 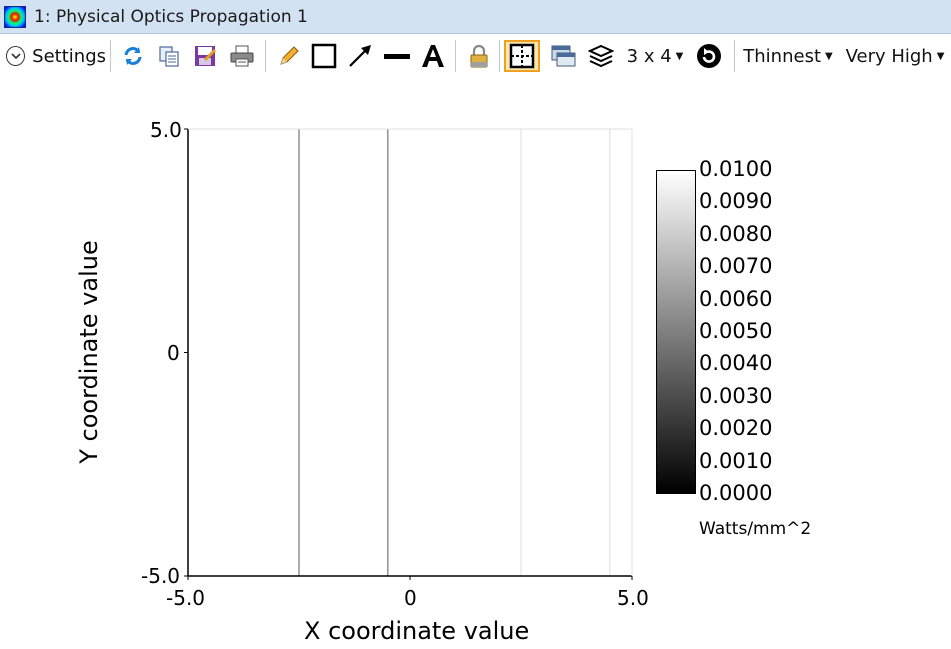 I want to click on colorbar-label-6: 0.0040, so click(x=736, y=363).